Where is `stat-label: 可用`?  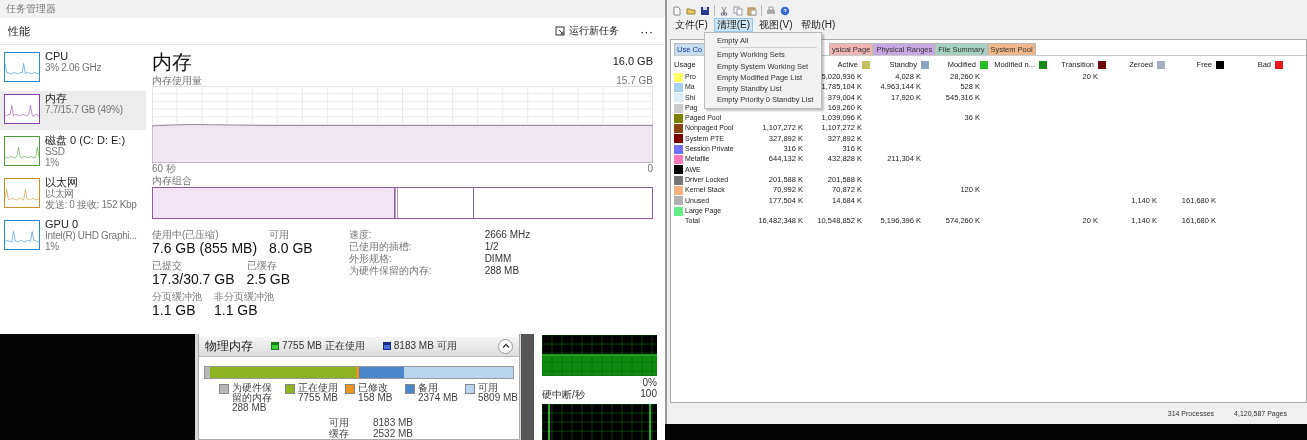
stat-label: 可用 is located at coordinates (280, 234).